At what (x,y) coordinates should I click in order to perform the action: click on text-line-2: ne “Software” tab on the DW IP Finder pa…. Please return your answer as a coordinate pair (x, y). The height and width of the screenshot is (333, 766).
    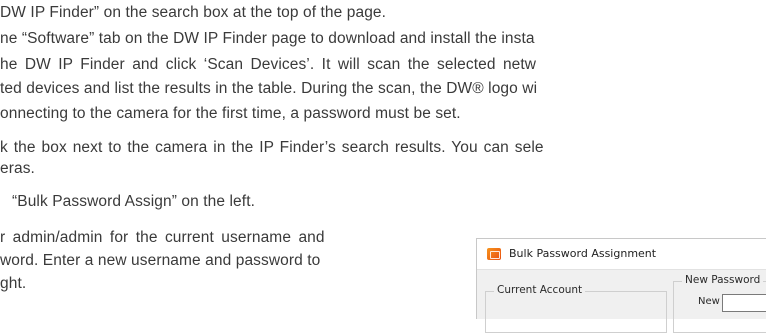
    Looking at the image, I should click on (267, 38).